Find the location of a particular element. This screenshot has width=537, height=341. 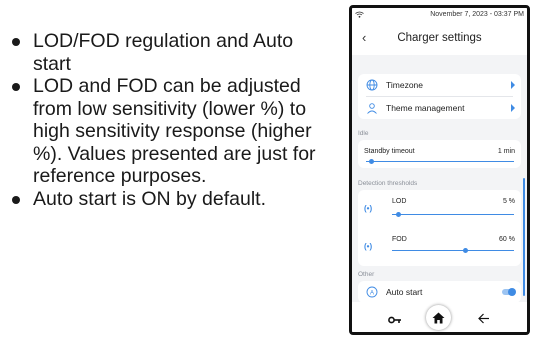

theme-label: Theme management is located at coordinates (425, 108).